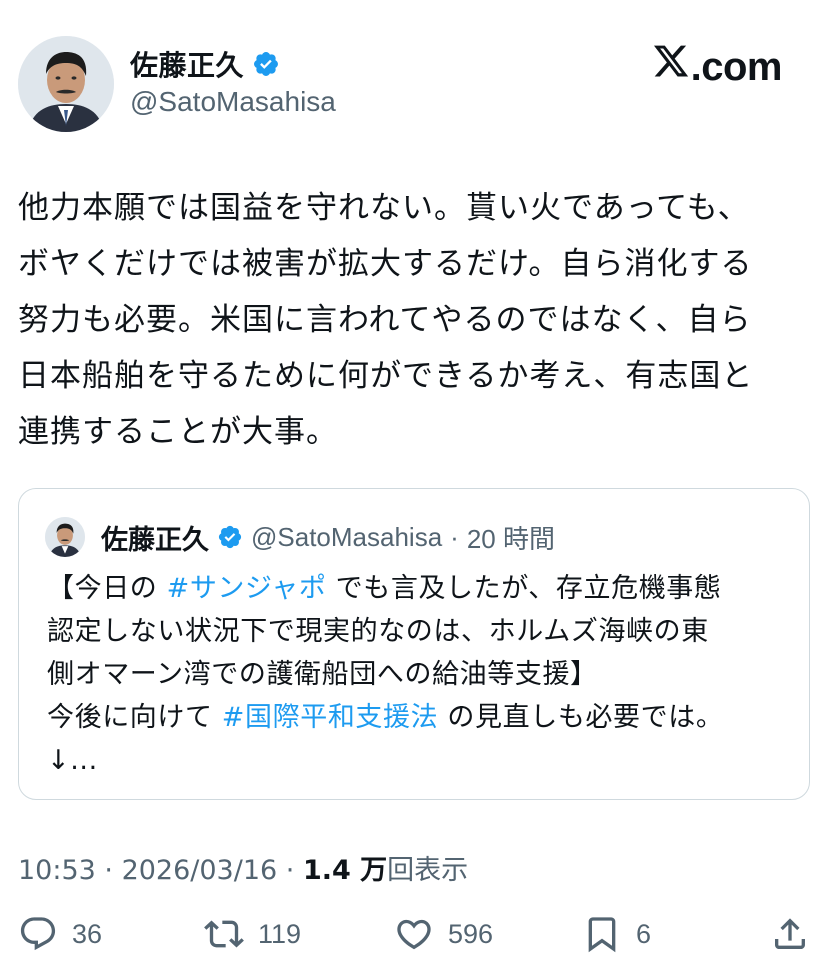  Describe the element at coordinates (644, 933) in the screenshot. I see `bookmark-count: 6` at that location.